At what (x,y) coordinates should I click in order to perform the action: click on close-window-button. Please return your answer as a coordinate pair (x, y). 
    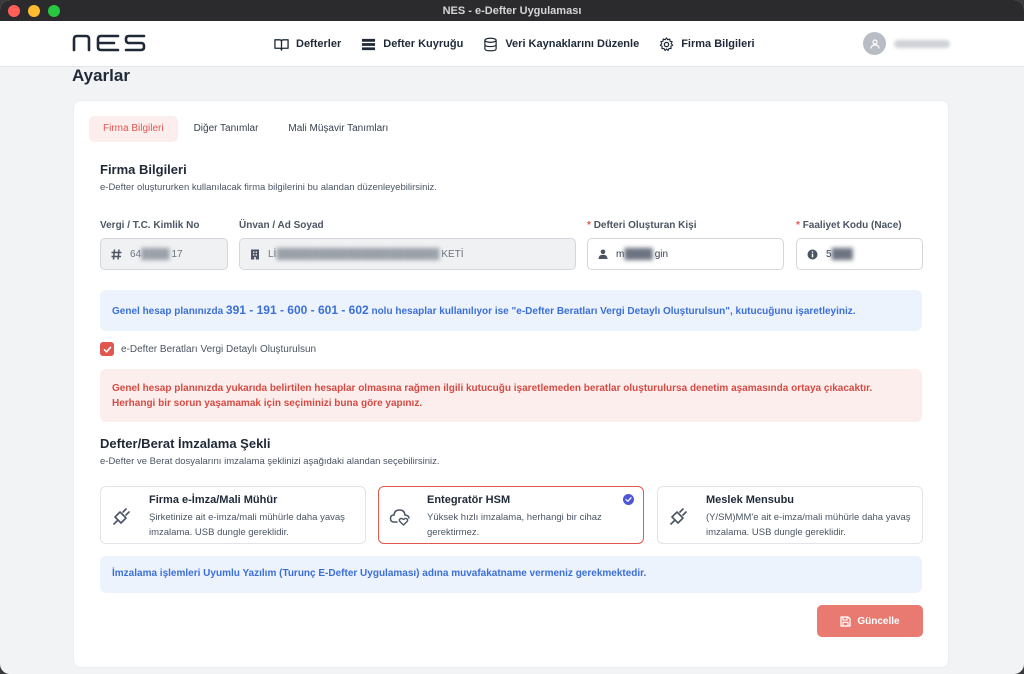
    Looking at the image, I should click on (14, 11).